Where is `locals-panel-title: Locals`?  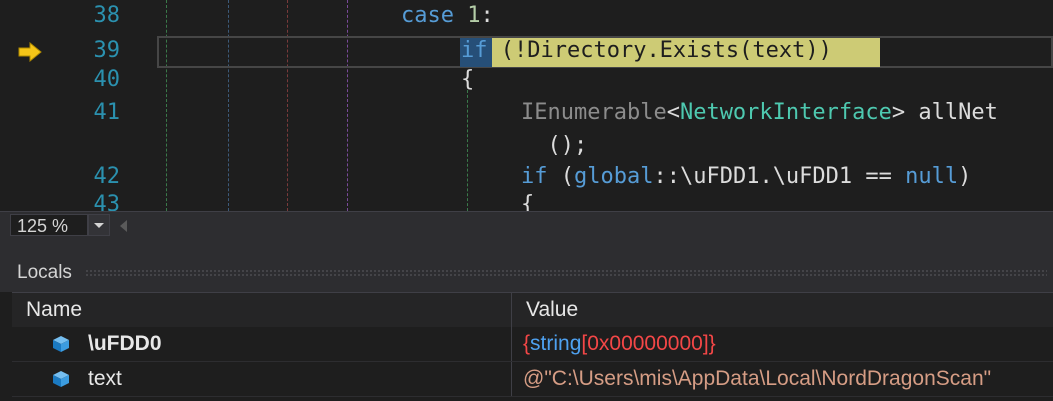 locals-panel-title: Locals is located at coordinates (44, 272).